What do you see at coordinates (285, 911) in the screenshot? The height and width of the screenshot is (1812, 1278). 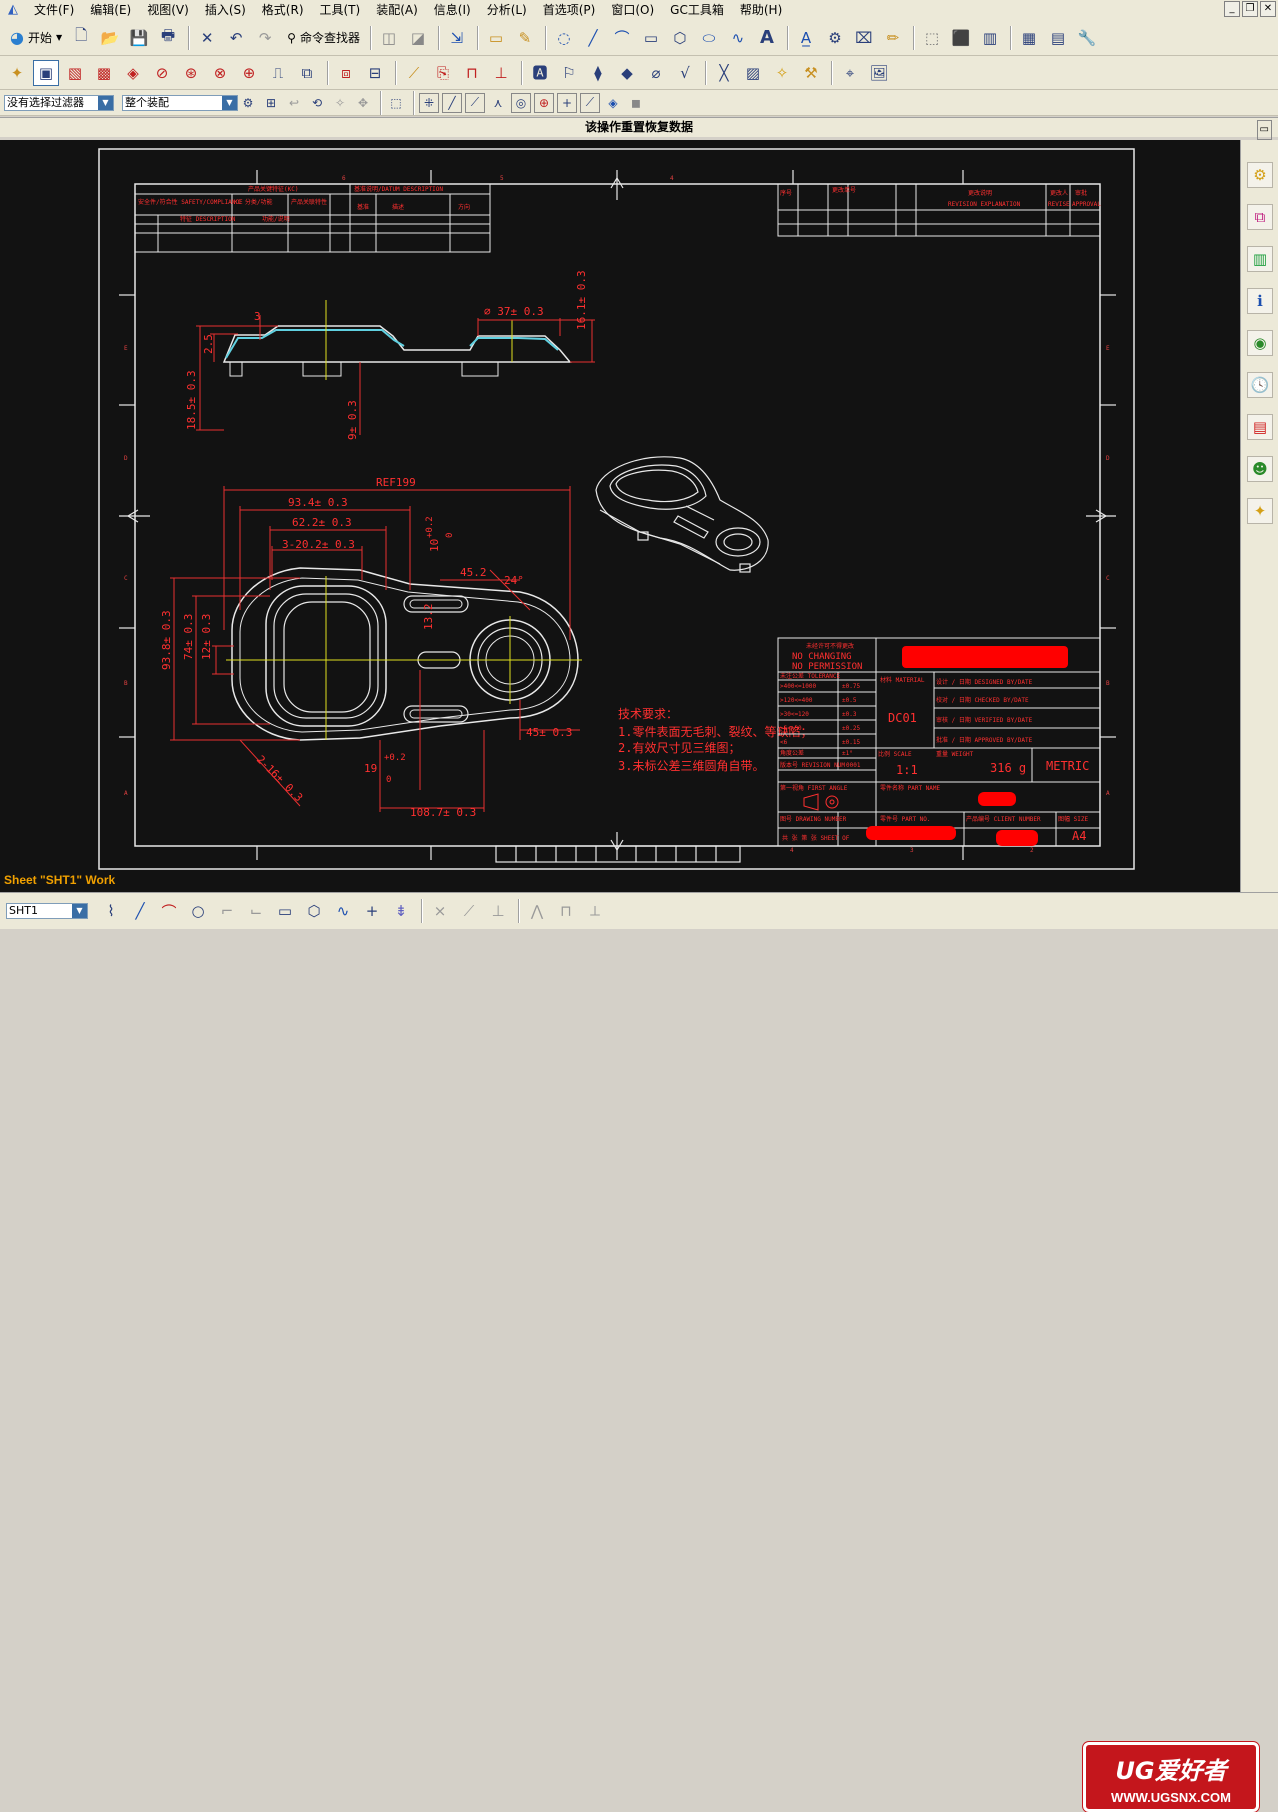 I see `rectangle-icon: ▭` at bounding box center [285, 911].